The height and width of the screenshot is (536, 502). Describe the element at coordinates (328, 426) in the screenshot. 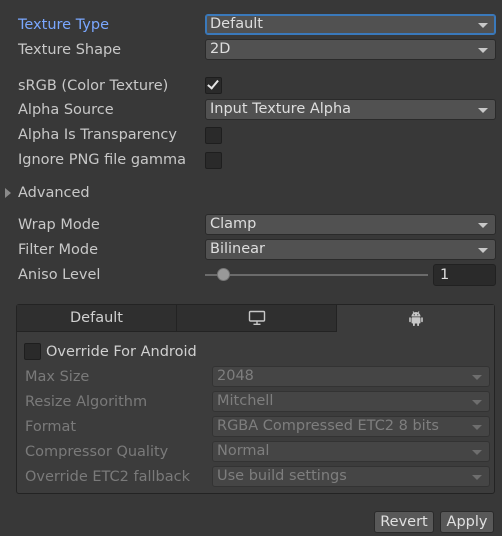

I see `format-value: RGBA Compressed ETC2 8 bits` at that location.